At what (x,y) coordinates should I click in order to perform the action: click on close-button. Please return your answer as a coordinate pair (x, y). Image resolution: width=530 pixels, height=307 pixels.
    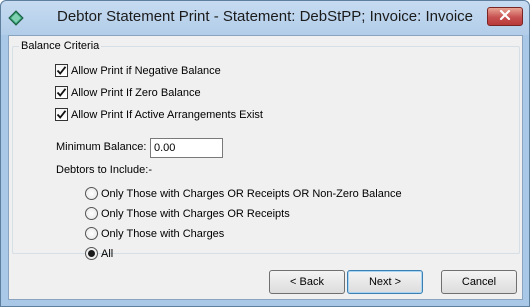
    Looking at the image, I should click on (505, 16).